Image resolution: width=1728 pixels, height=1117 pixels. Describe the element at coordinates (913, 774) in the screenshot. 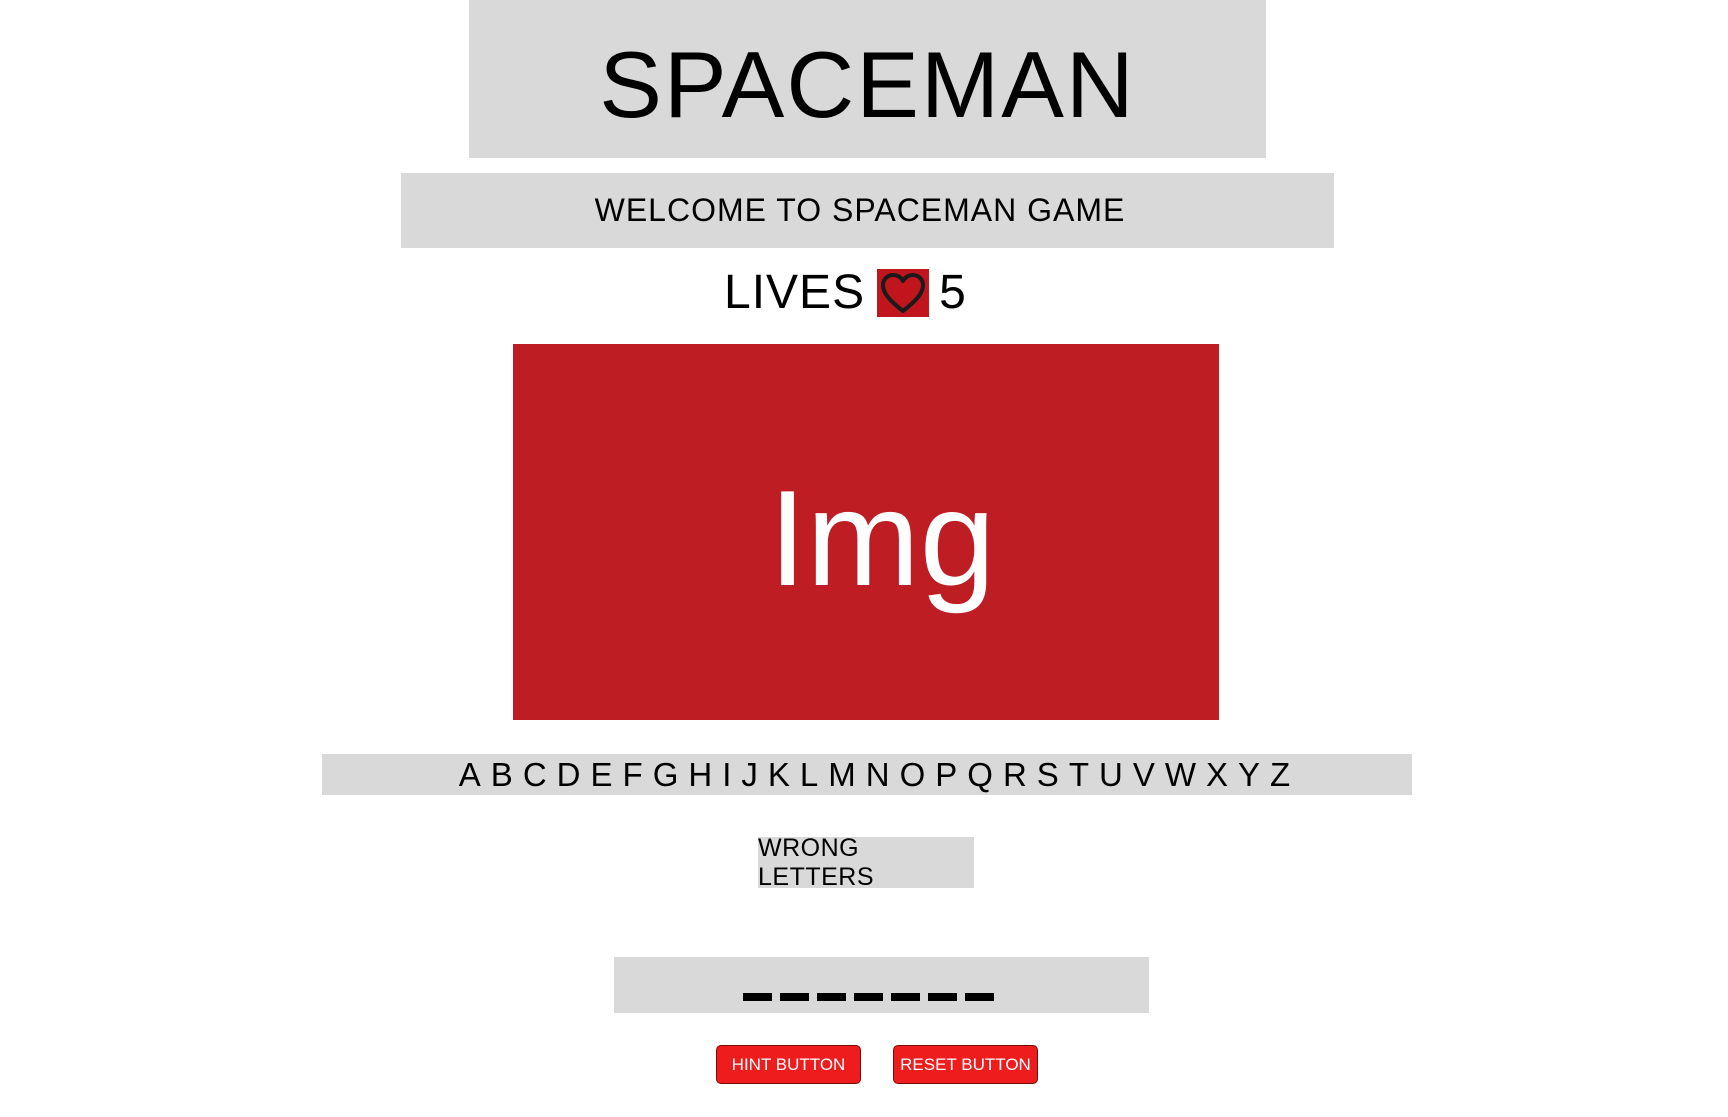

I see `letter-key-o: O` at that location.